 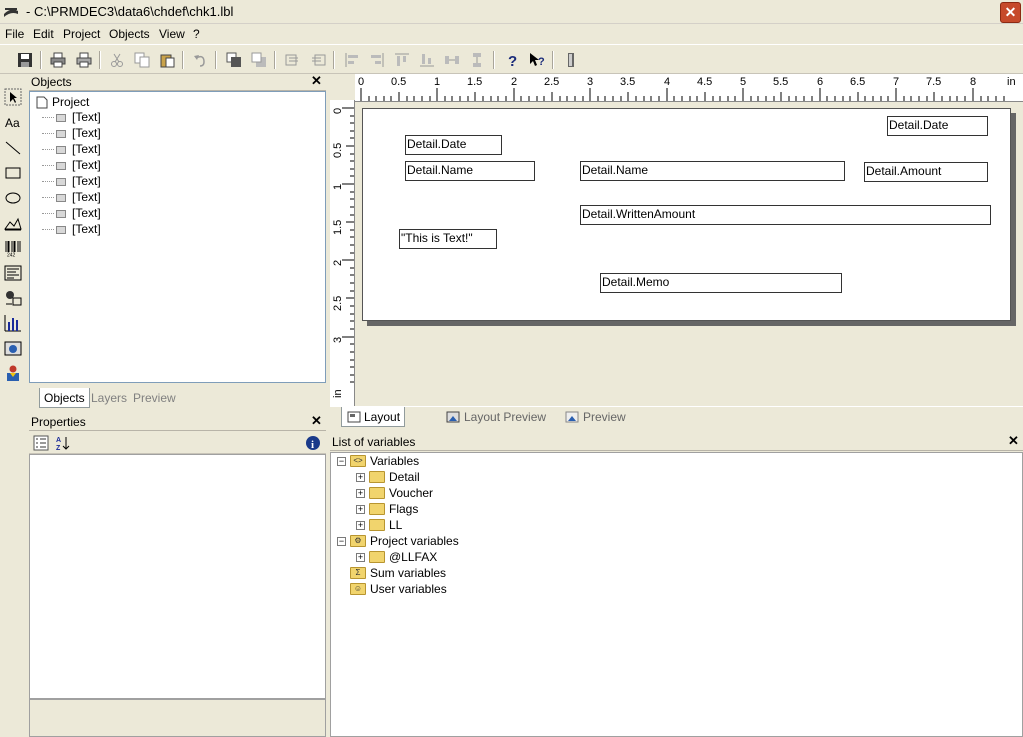 What do you see at coordinates (926, 172) in the screenshot?
I see `field-detail-amount: Detail.Amount` at bounding box center [926, 172].